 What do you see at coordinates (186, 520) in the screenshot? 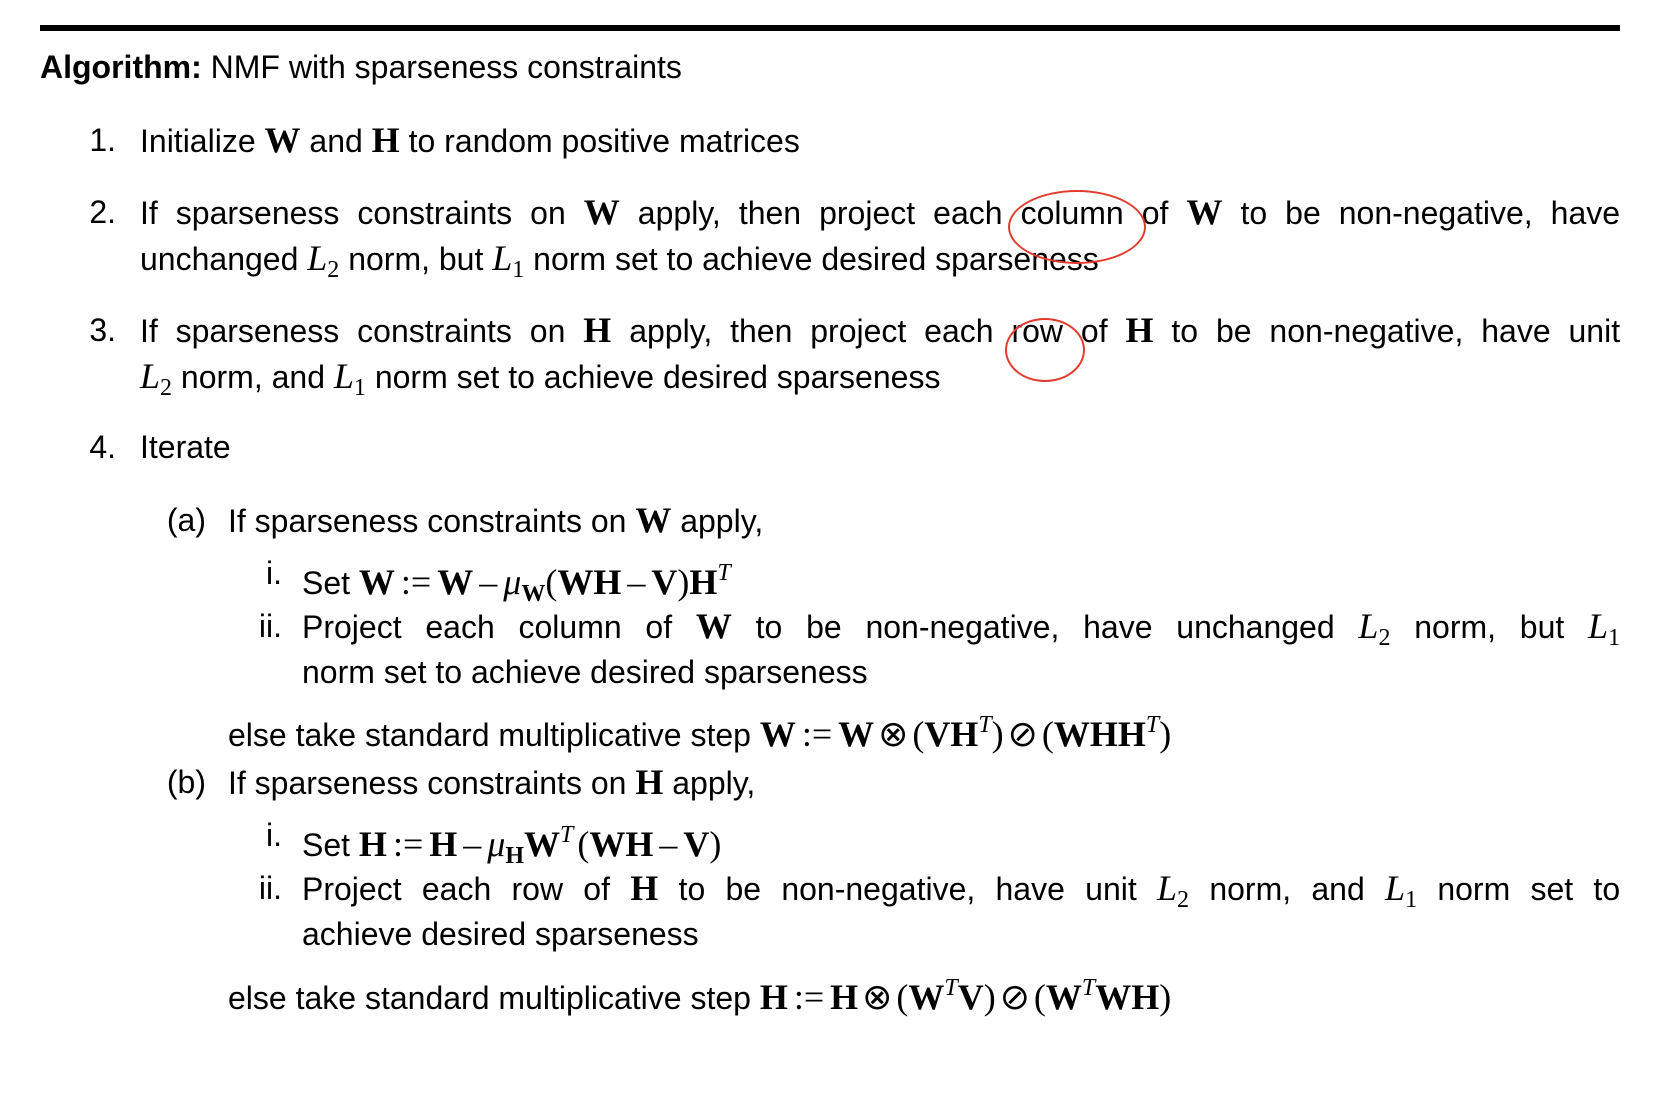
I see `substep-a-label: (a)` at bounding box center [186, 520].